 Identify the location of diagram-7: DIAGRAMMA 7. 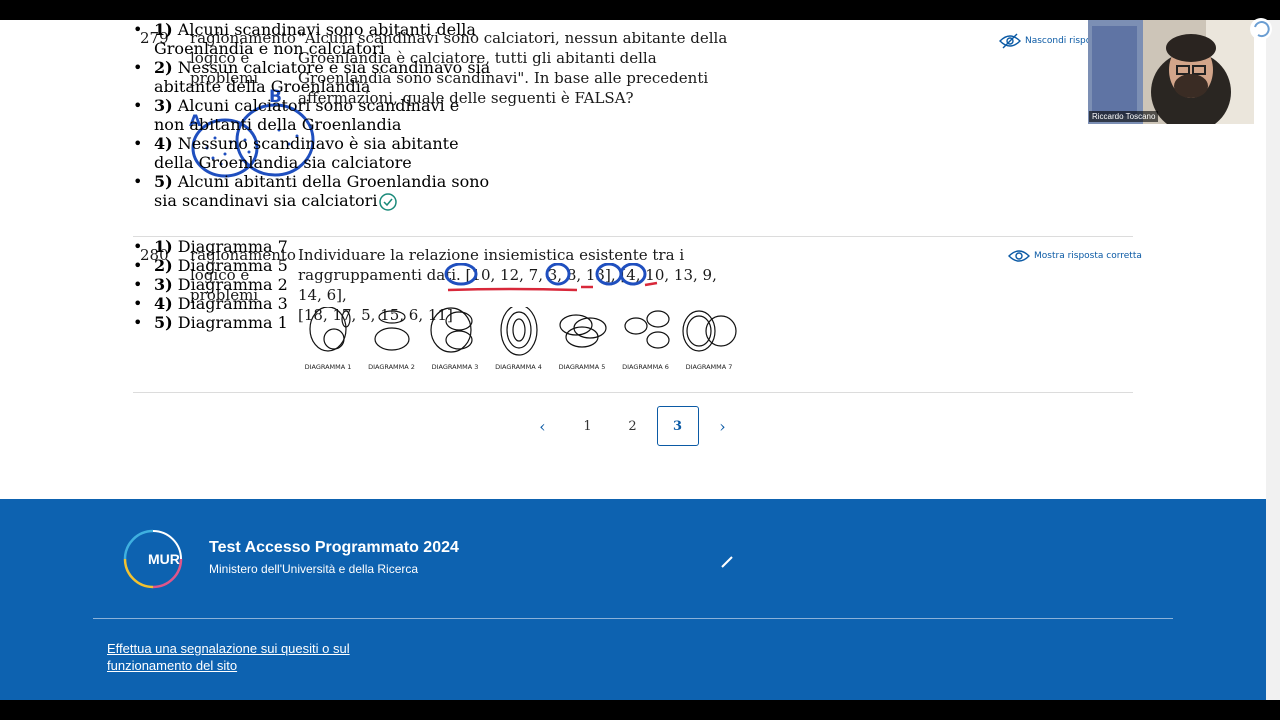
(709, 339).